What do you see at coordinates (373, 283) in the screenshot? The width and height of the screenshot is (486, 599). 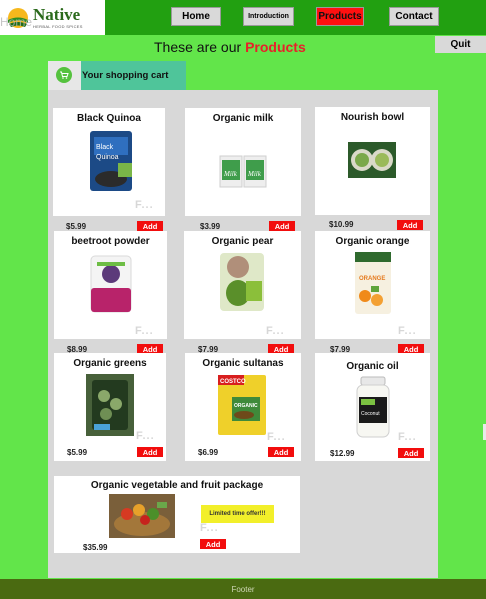 I see `organic-orange-image: ORANGE` at bounding box center [373, 283].